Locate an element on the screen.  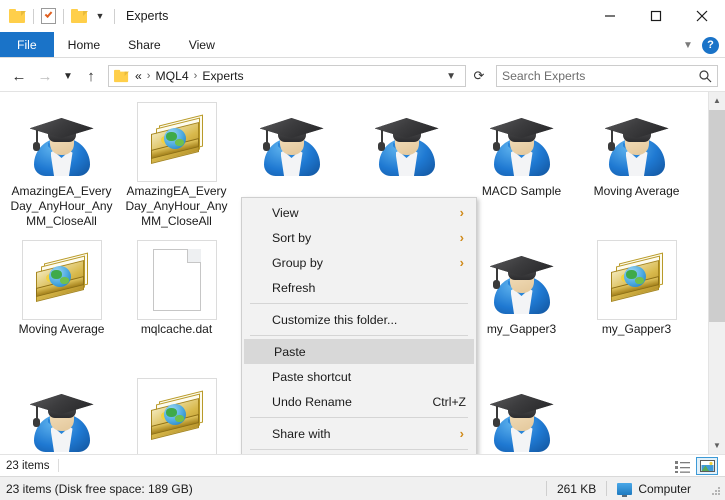
menu-item-label: Sort by is located at coordinates (292, 237).